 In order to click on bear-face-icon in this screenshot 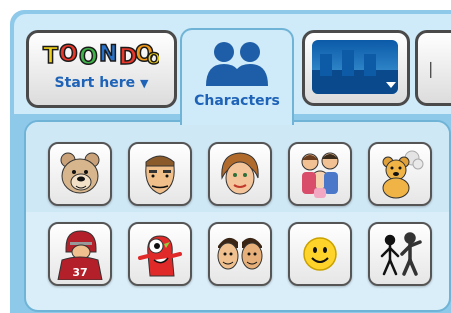, I will do `click(80, 173)`.